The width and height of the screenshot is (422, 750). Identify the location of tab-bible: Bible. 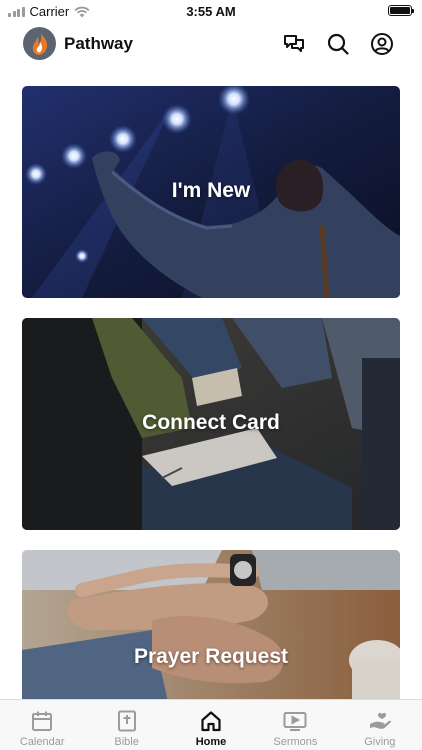
(126, 725).